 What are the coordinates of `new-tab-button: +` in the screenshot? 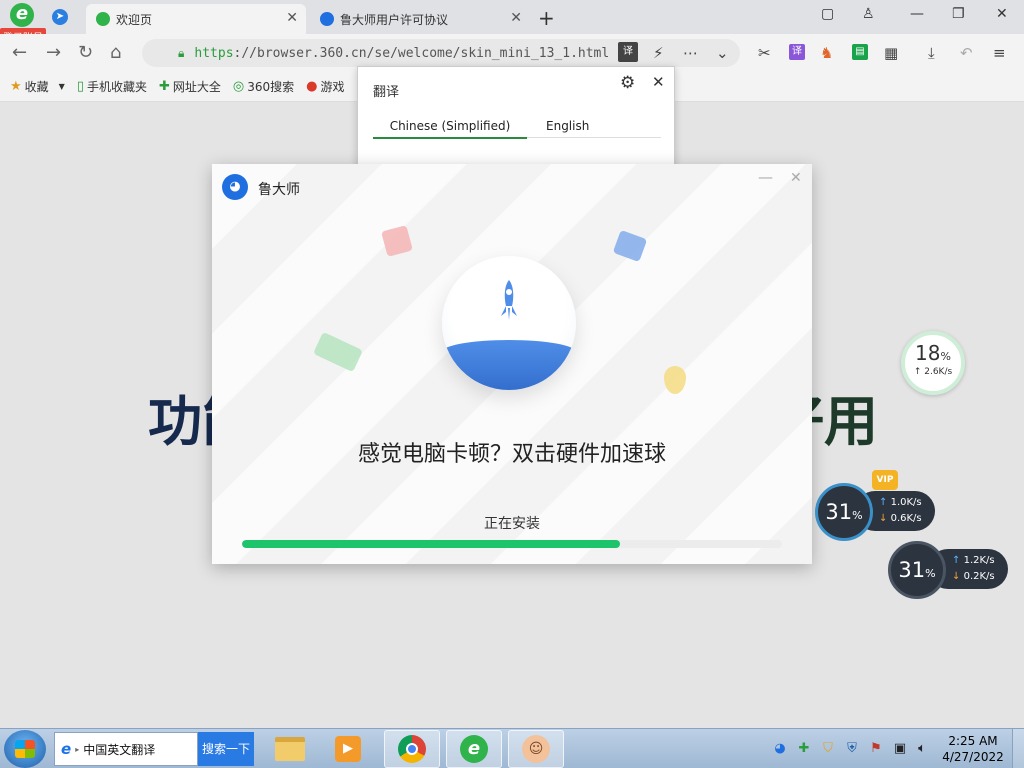 It's located at (546, 18).